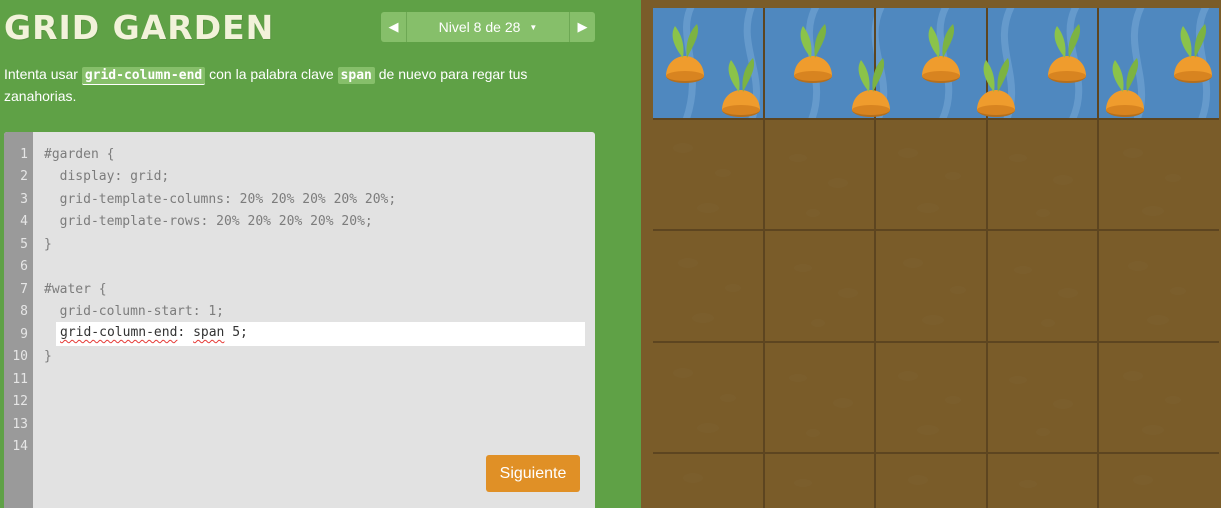 The height and width of the screenshot is (508, 1221). Describe the element at coordinates (320, 334) in the screenshot. I see `css-answer-input: grid-column-end: span 5;` at that location.